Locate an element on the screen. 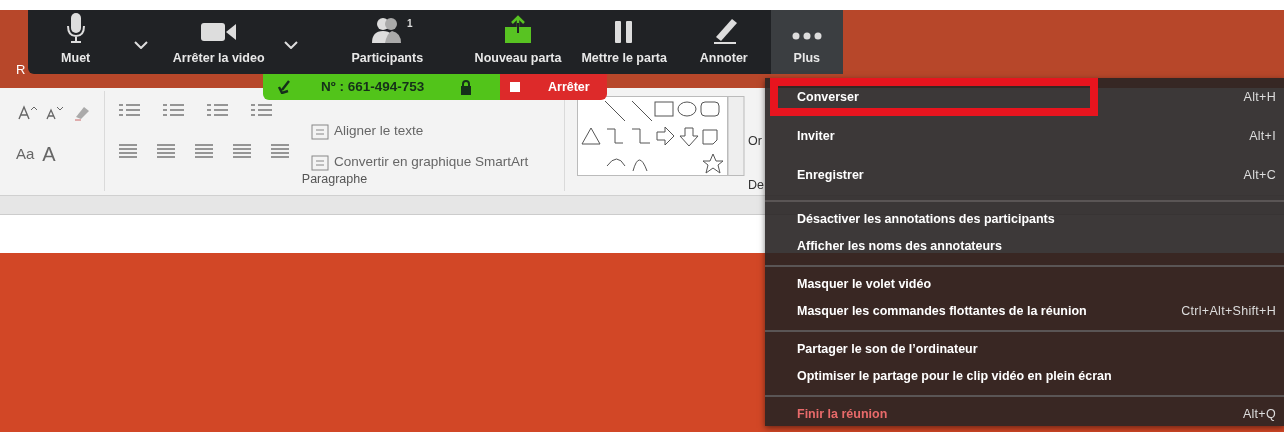 The width and height of the screenshot is (1284, 432). toolbar-button: Participants 1 is located at coordinates (387, 42).